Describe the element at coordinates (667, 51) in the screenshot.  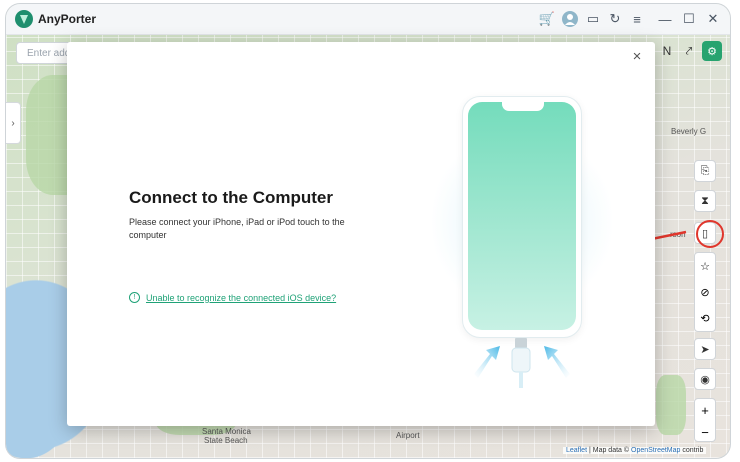
I see `north-icon: N` at that location.